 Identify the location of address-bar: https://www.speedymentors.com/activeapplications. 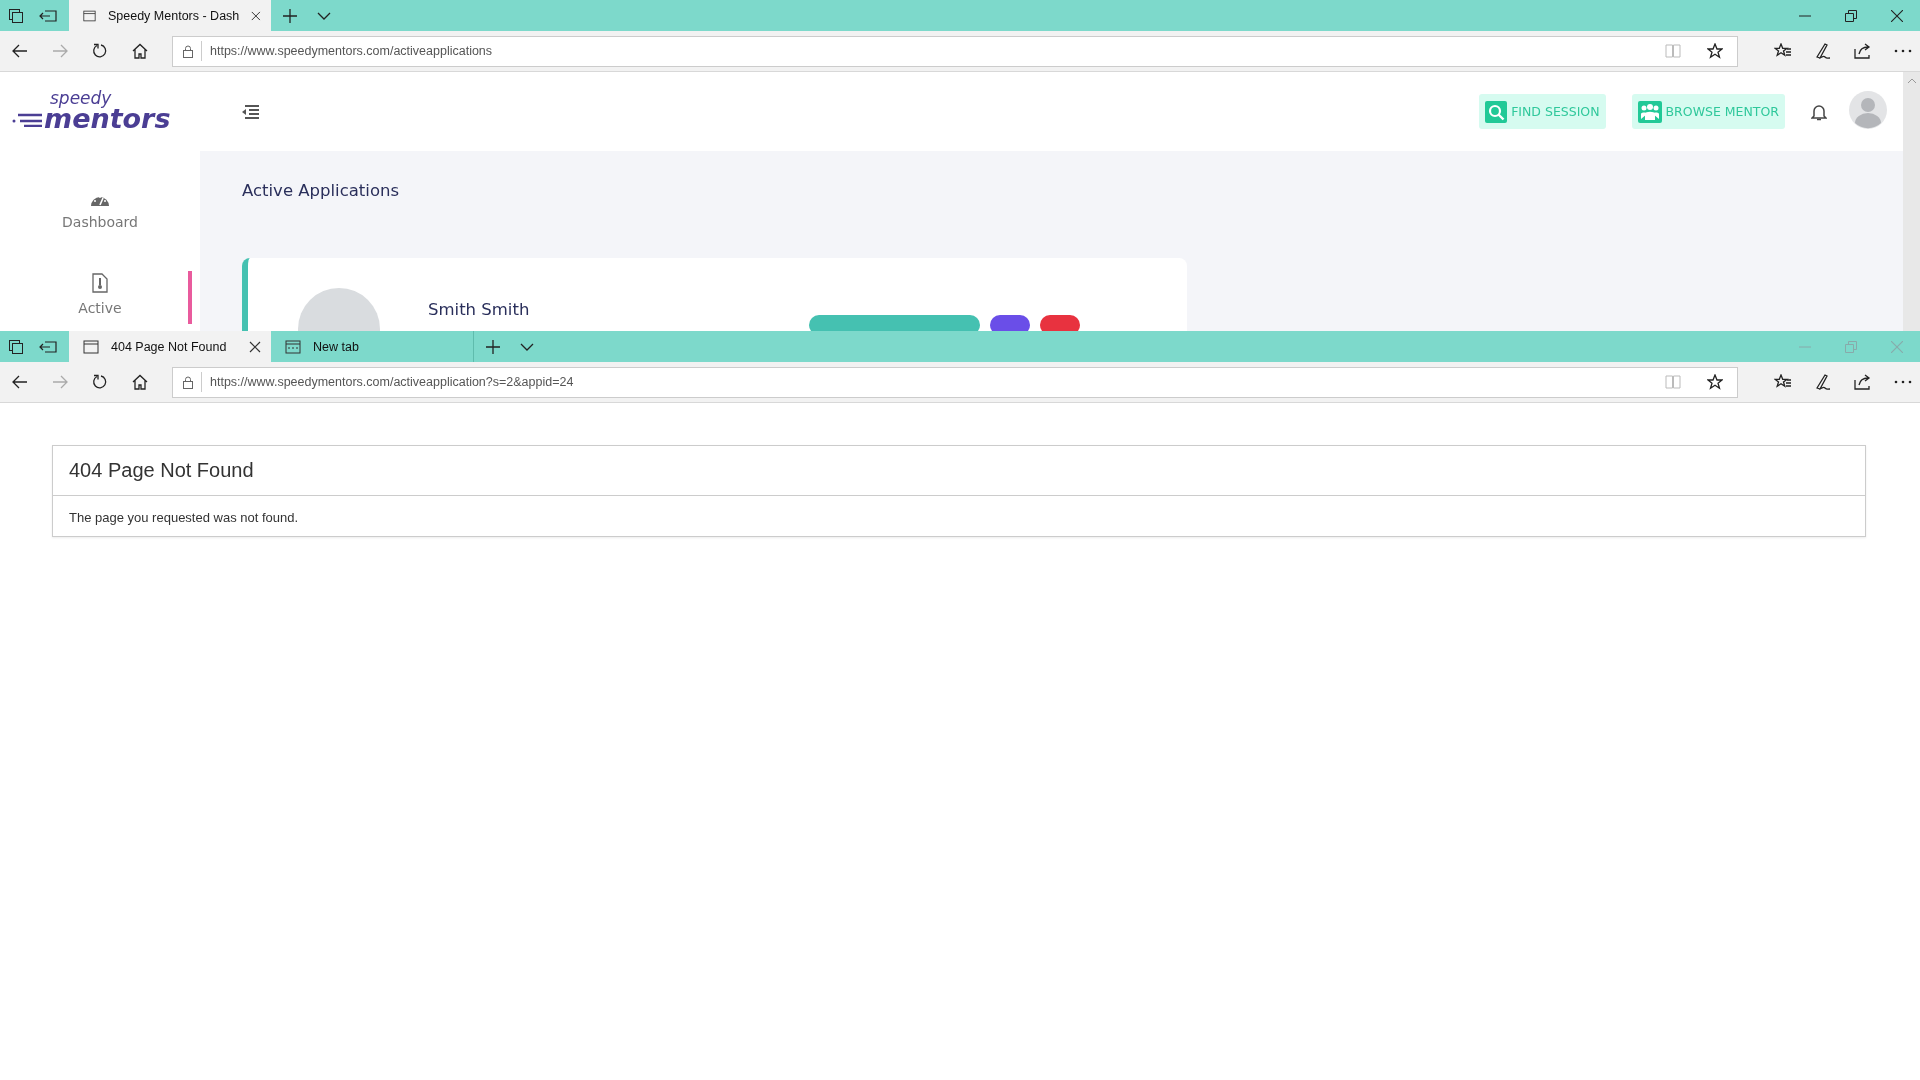
(955, 51).